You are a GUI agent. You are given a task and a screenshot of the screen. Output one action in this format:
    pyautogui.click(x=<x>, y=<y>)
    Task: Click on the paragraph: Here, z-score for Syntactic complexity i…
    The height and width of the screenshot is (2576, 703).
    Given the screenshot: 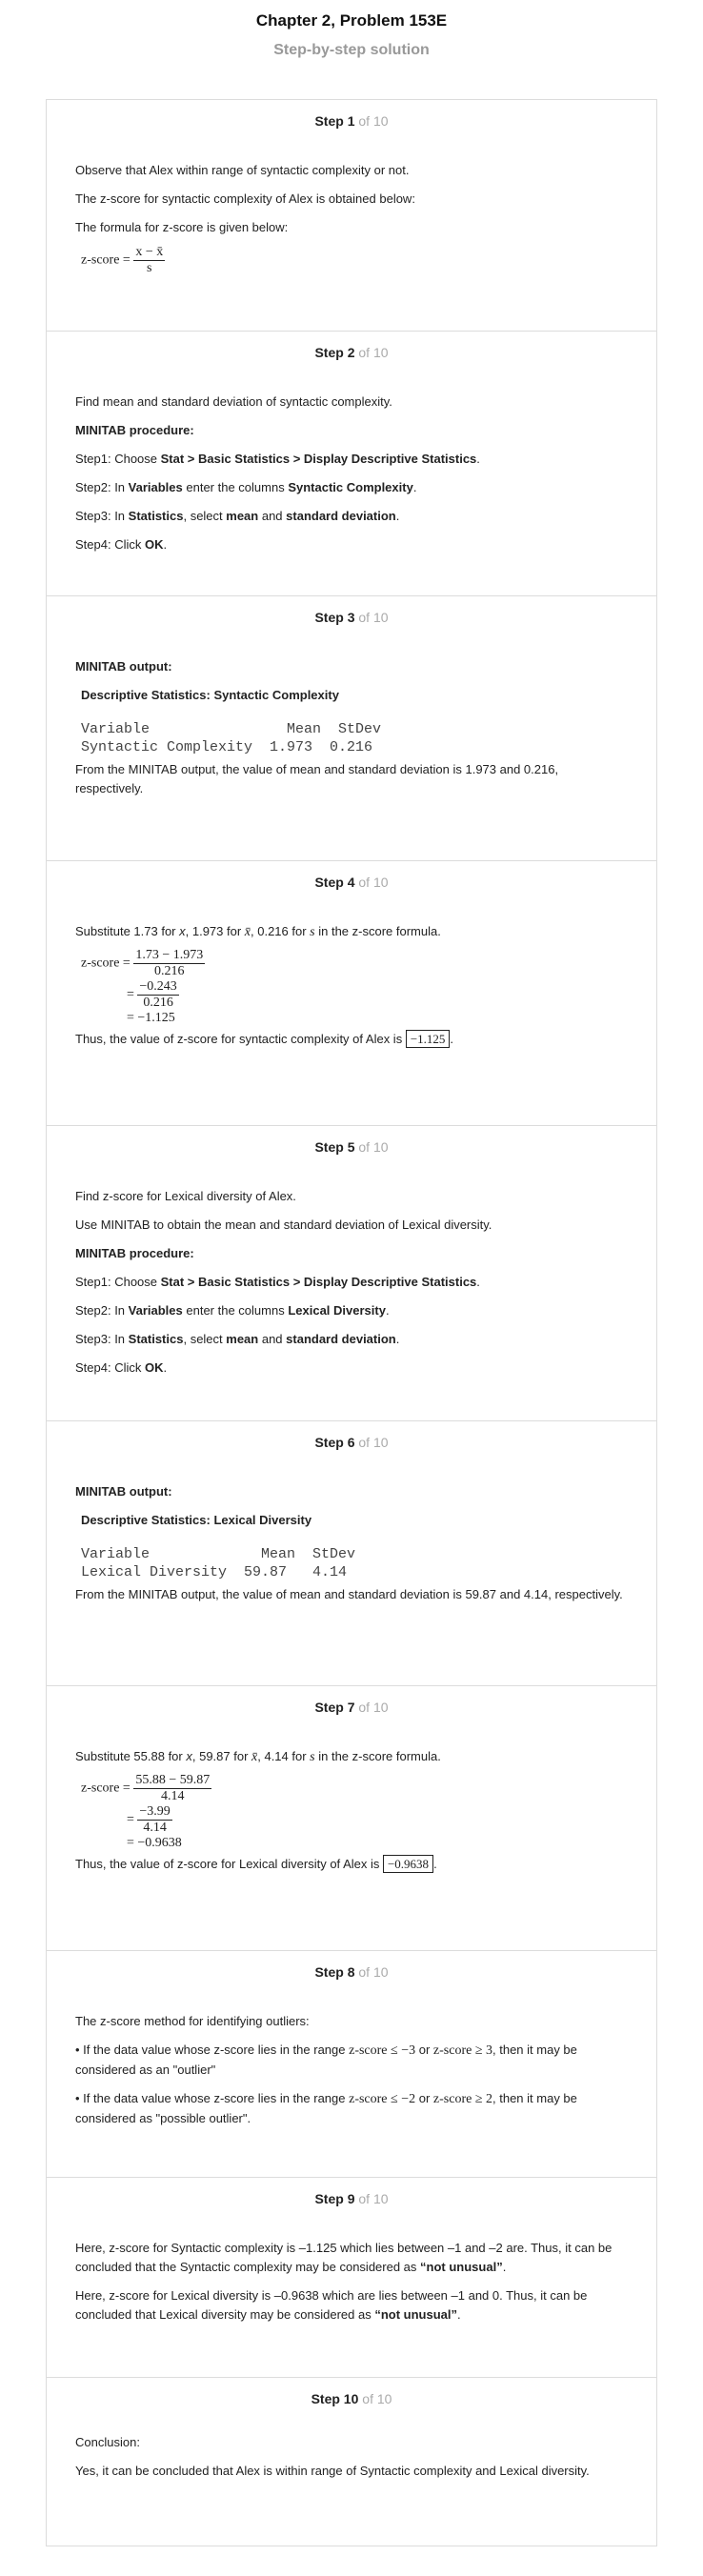 What is the action you would take?
    pyautogui.click(x=344, y=2257)
    